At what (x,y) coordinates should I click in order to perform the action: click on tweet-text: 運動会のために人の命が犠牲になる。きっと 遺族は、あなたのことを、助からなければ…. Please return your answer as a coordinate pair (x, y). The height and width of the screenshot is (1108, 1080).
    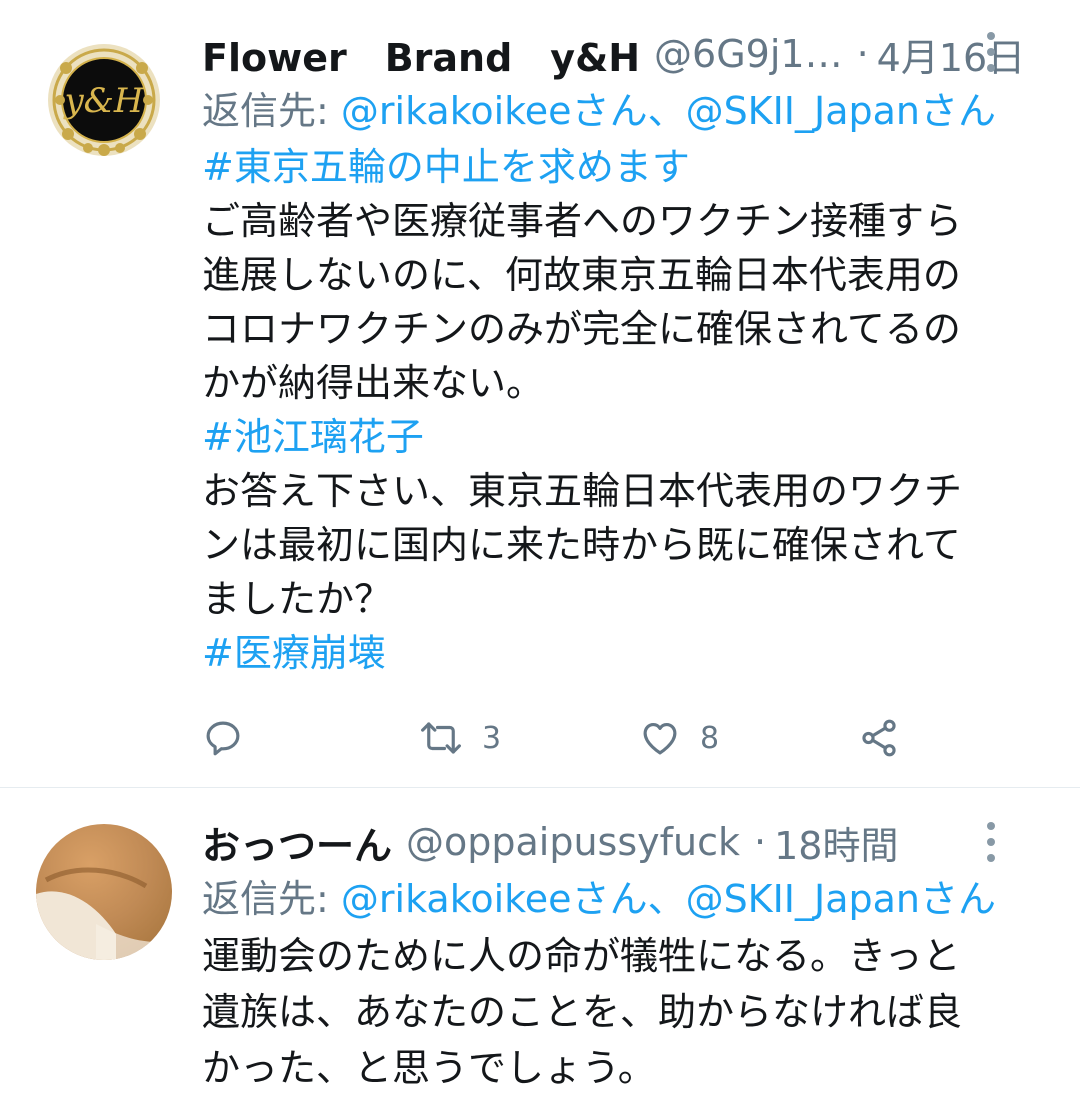
    Looking at the image, I should click on (622, 1012).